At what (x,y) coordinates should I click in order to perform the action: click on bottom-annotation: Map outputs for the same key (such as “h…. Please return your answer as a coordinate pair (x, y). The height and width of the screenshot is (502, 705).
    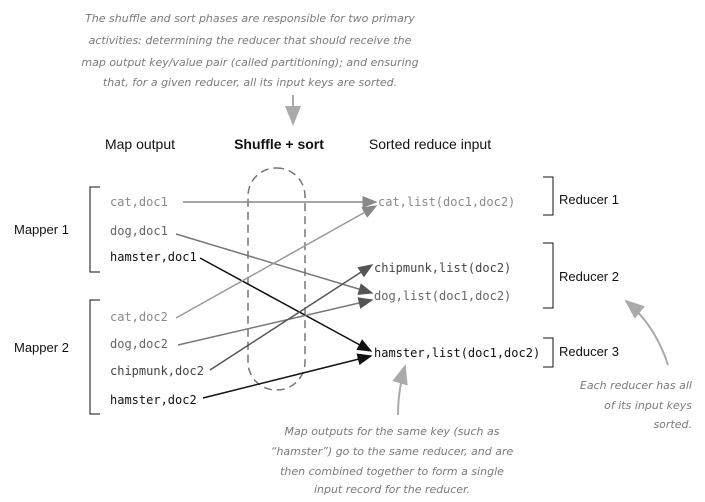
    Looking at the image, I should click on (392, 430).